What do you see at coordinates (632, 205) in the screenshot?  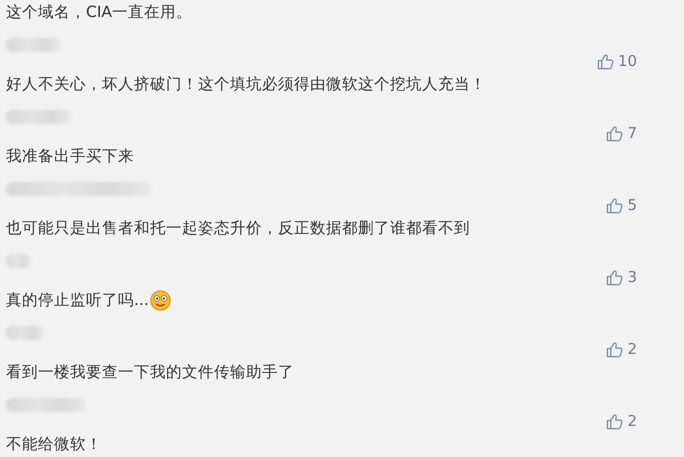 I see `like-count: 5` at bounding box center [632, 205].